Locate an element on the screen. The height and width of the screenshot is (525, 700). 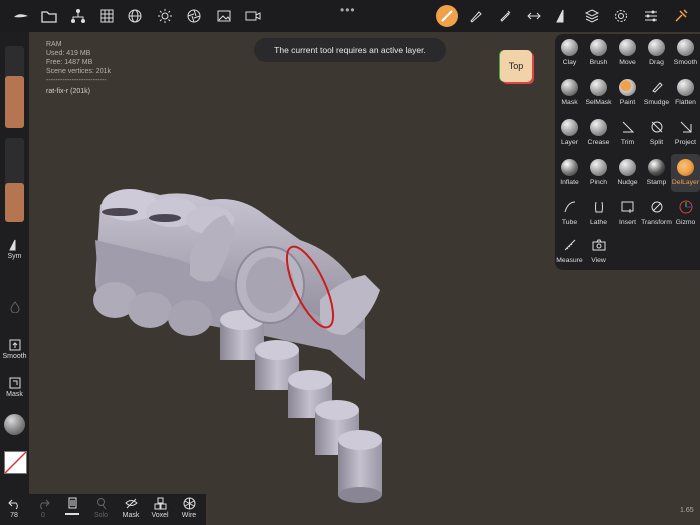
tool-measure: Measure is located at coordinates (569, 251).